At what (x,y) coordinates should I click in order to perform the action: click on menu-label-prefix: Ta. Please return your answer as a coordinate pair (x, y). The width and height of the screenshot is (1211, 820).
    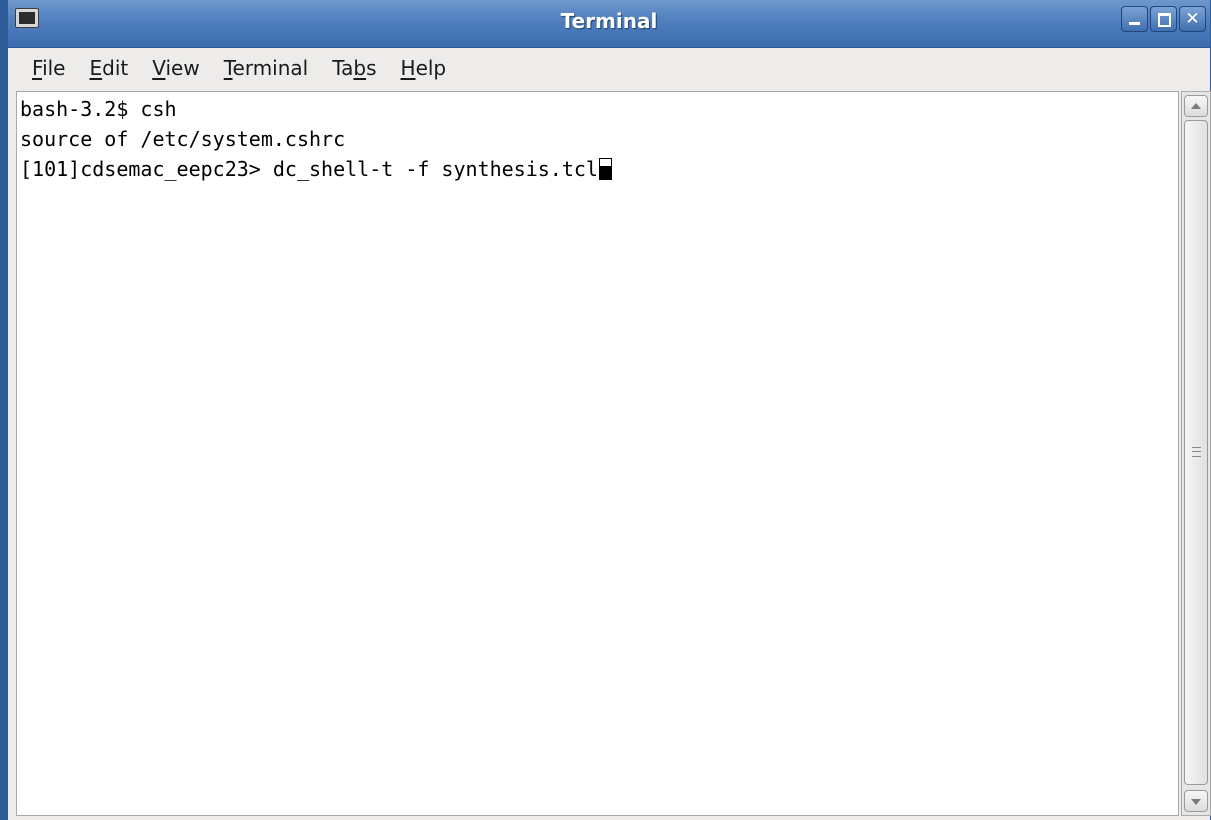
    Looking at the image, I should click on (343, 68).